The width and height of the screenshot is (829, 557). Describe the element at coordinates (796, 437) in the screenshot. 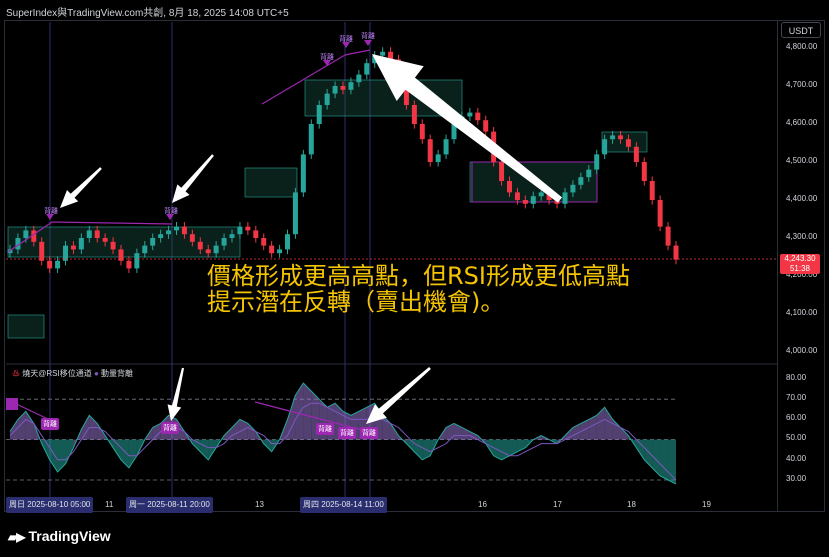

I see `rsi-tick: 50.00` at that location.